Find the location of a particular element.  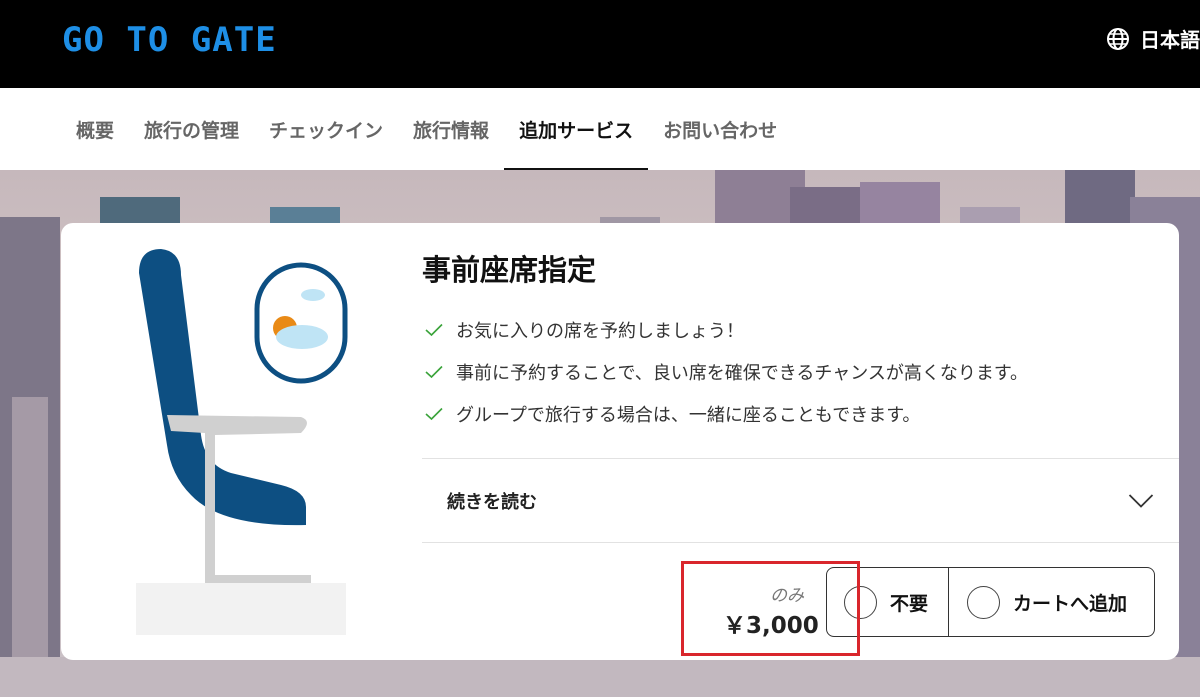

list-item: お気に入りの席を予約しましょう！ is located at coordinates (725, 330).